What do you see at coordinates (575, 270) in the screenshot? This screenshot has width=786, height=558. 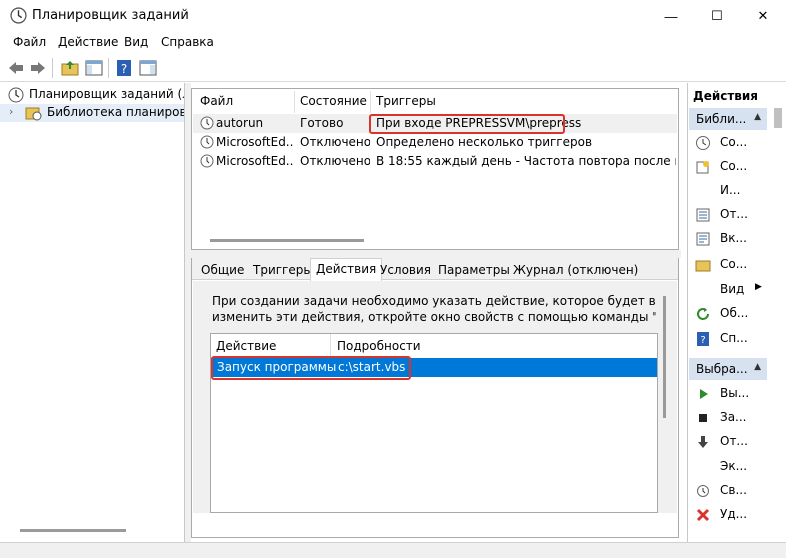 I see `tab-history: Журнал (отключен)` at bounding box center [575, 270].